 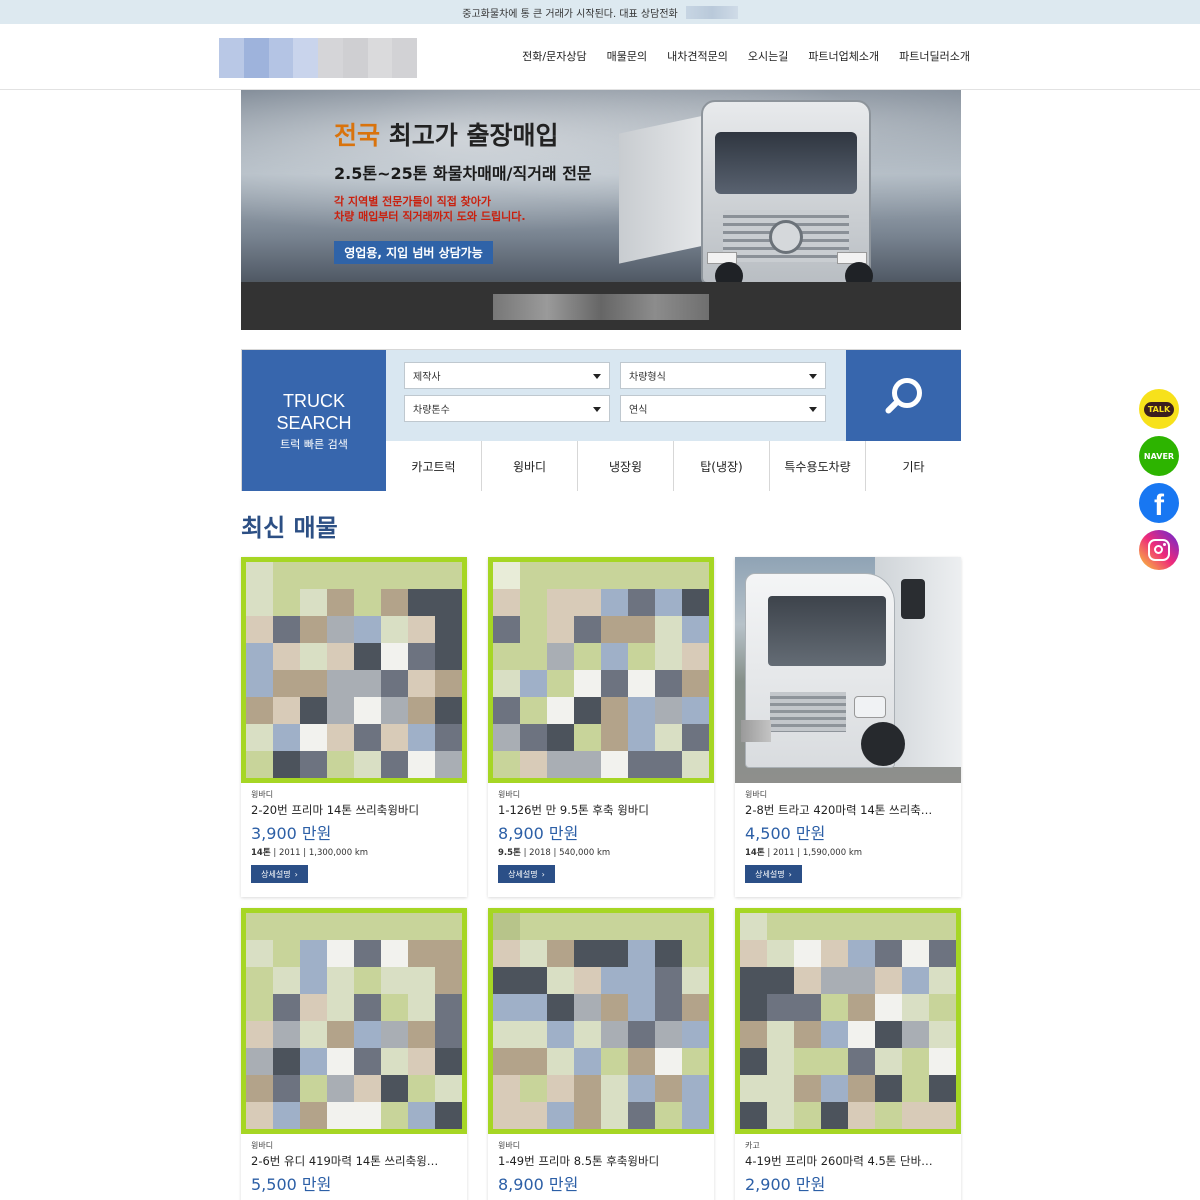 I want to click on category-refrigerated-wing: 냉장윙, so click(x=625, y=466).